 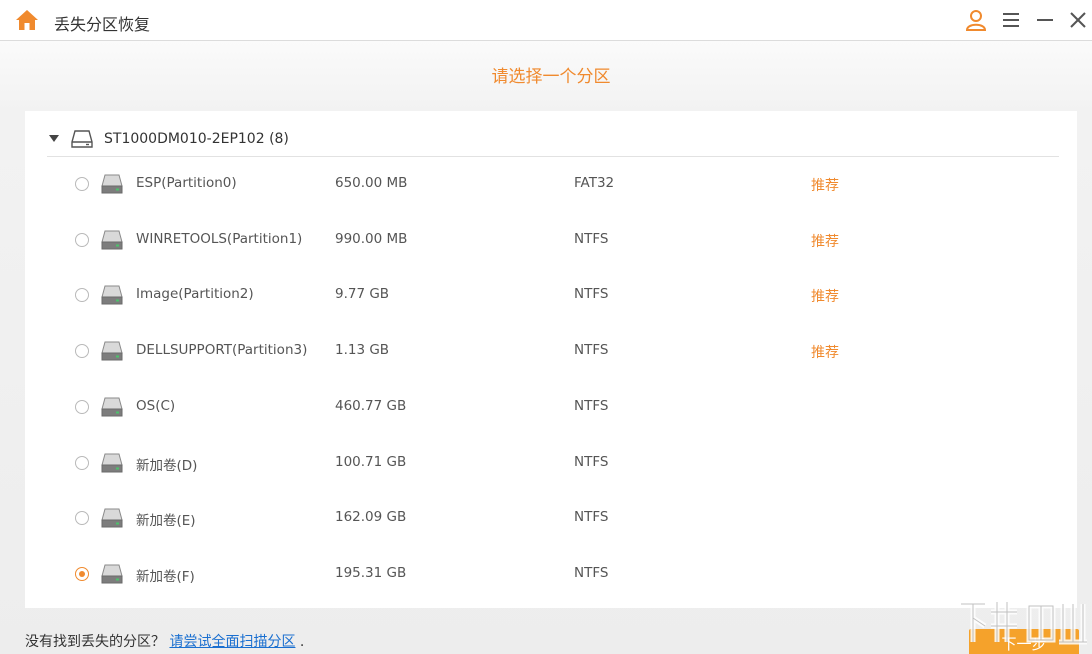 What do you see at coordinates (54, 139) in the screenshot?
I see `caret-down-icon` at bounding box center [54, 139].